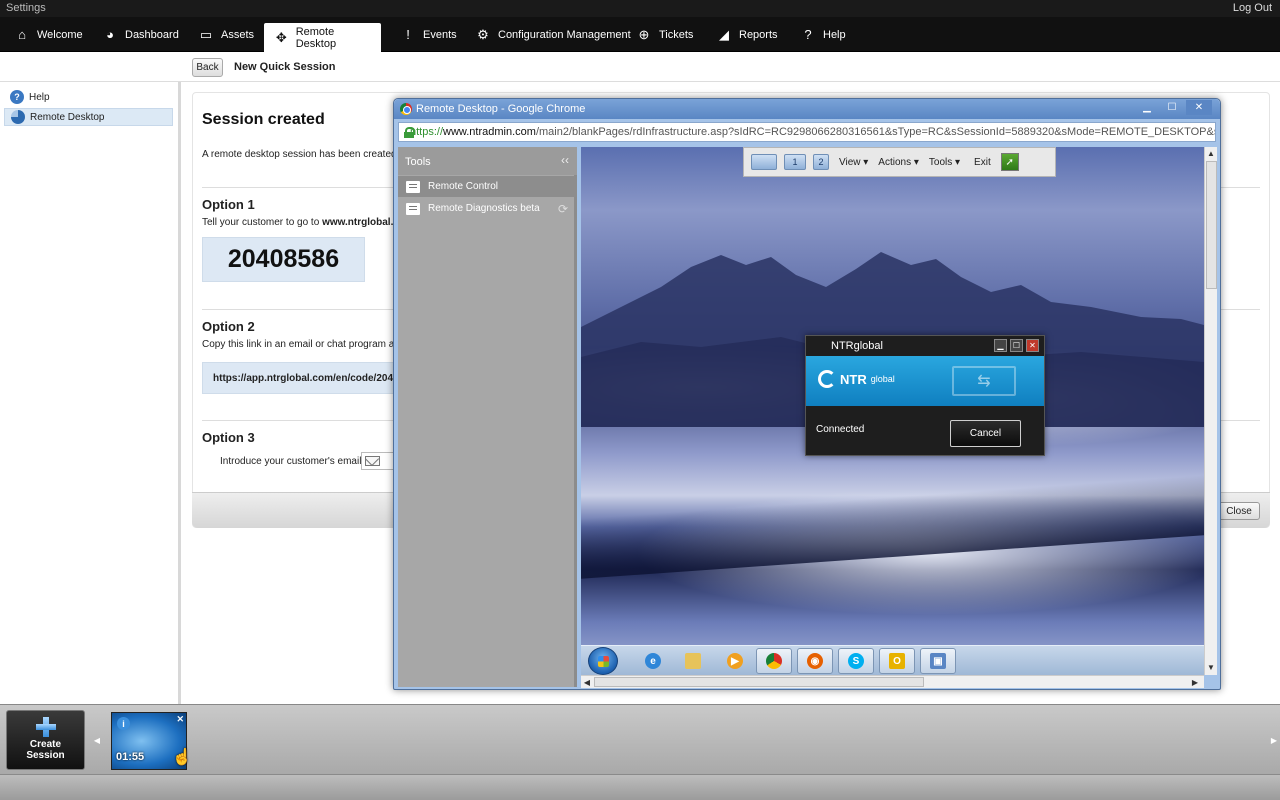  I want to click on top-bar: Settings Log Out, so click(640, 8).